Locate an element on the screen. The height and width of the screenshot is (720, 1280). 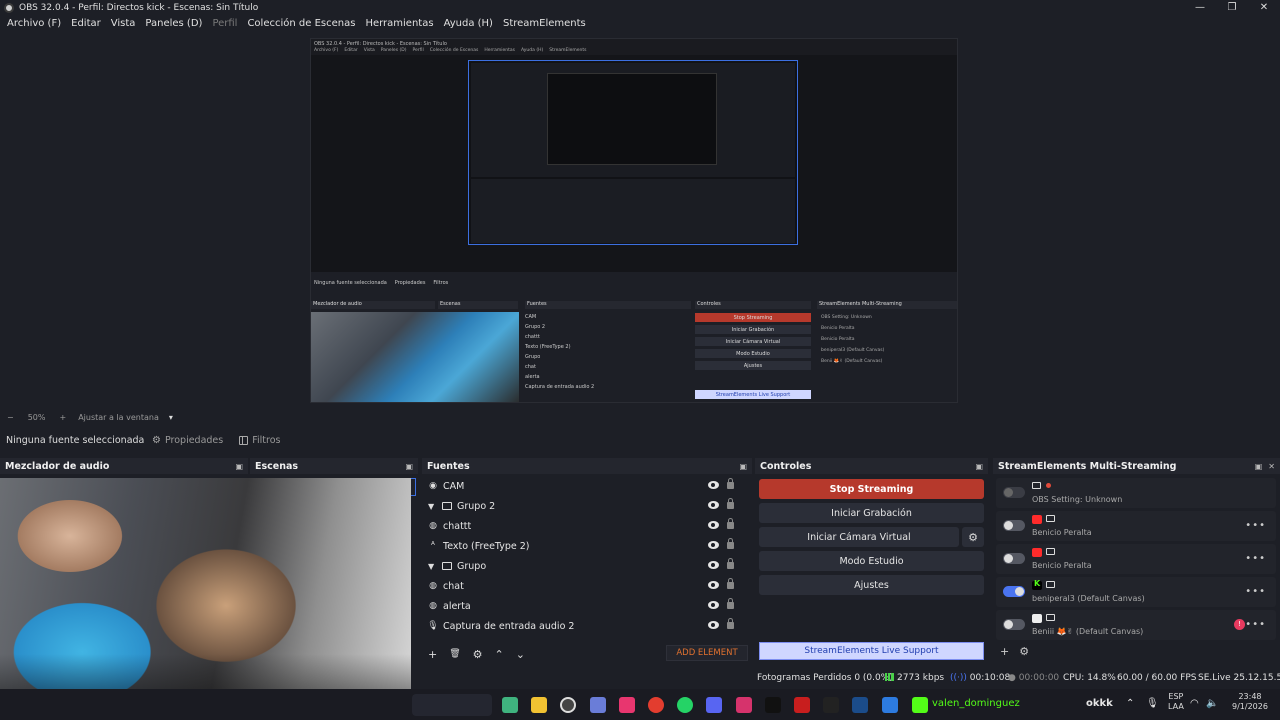
zoom-in-button: + is located at coordinates (62, 417).